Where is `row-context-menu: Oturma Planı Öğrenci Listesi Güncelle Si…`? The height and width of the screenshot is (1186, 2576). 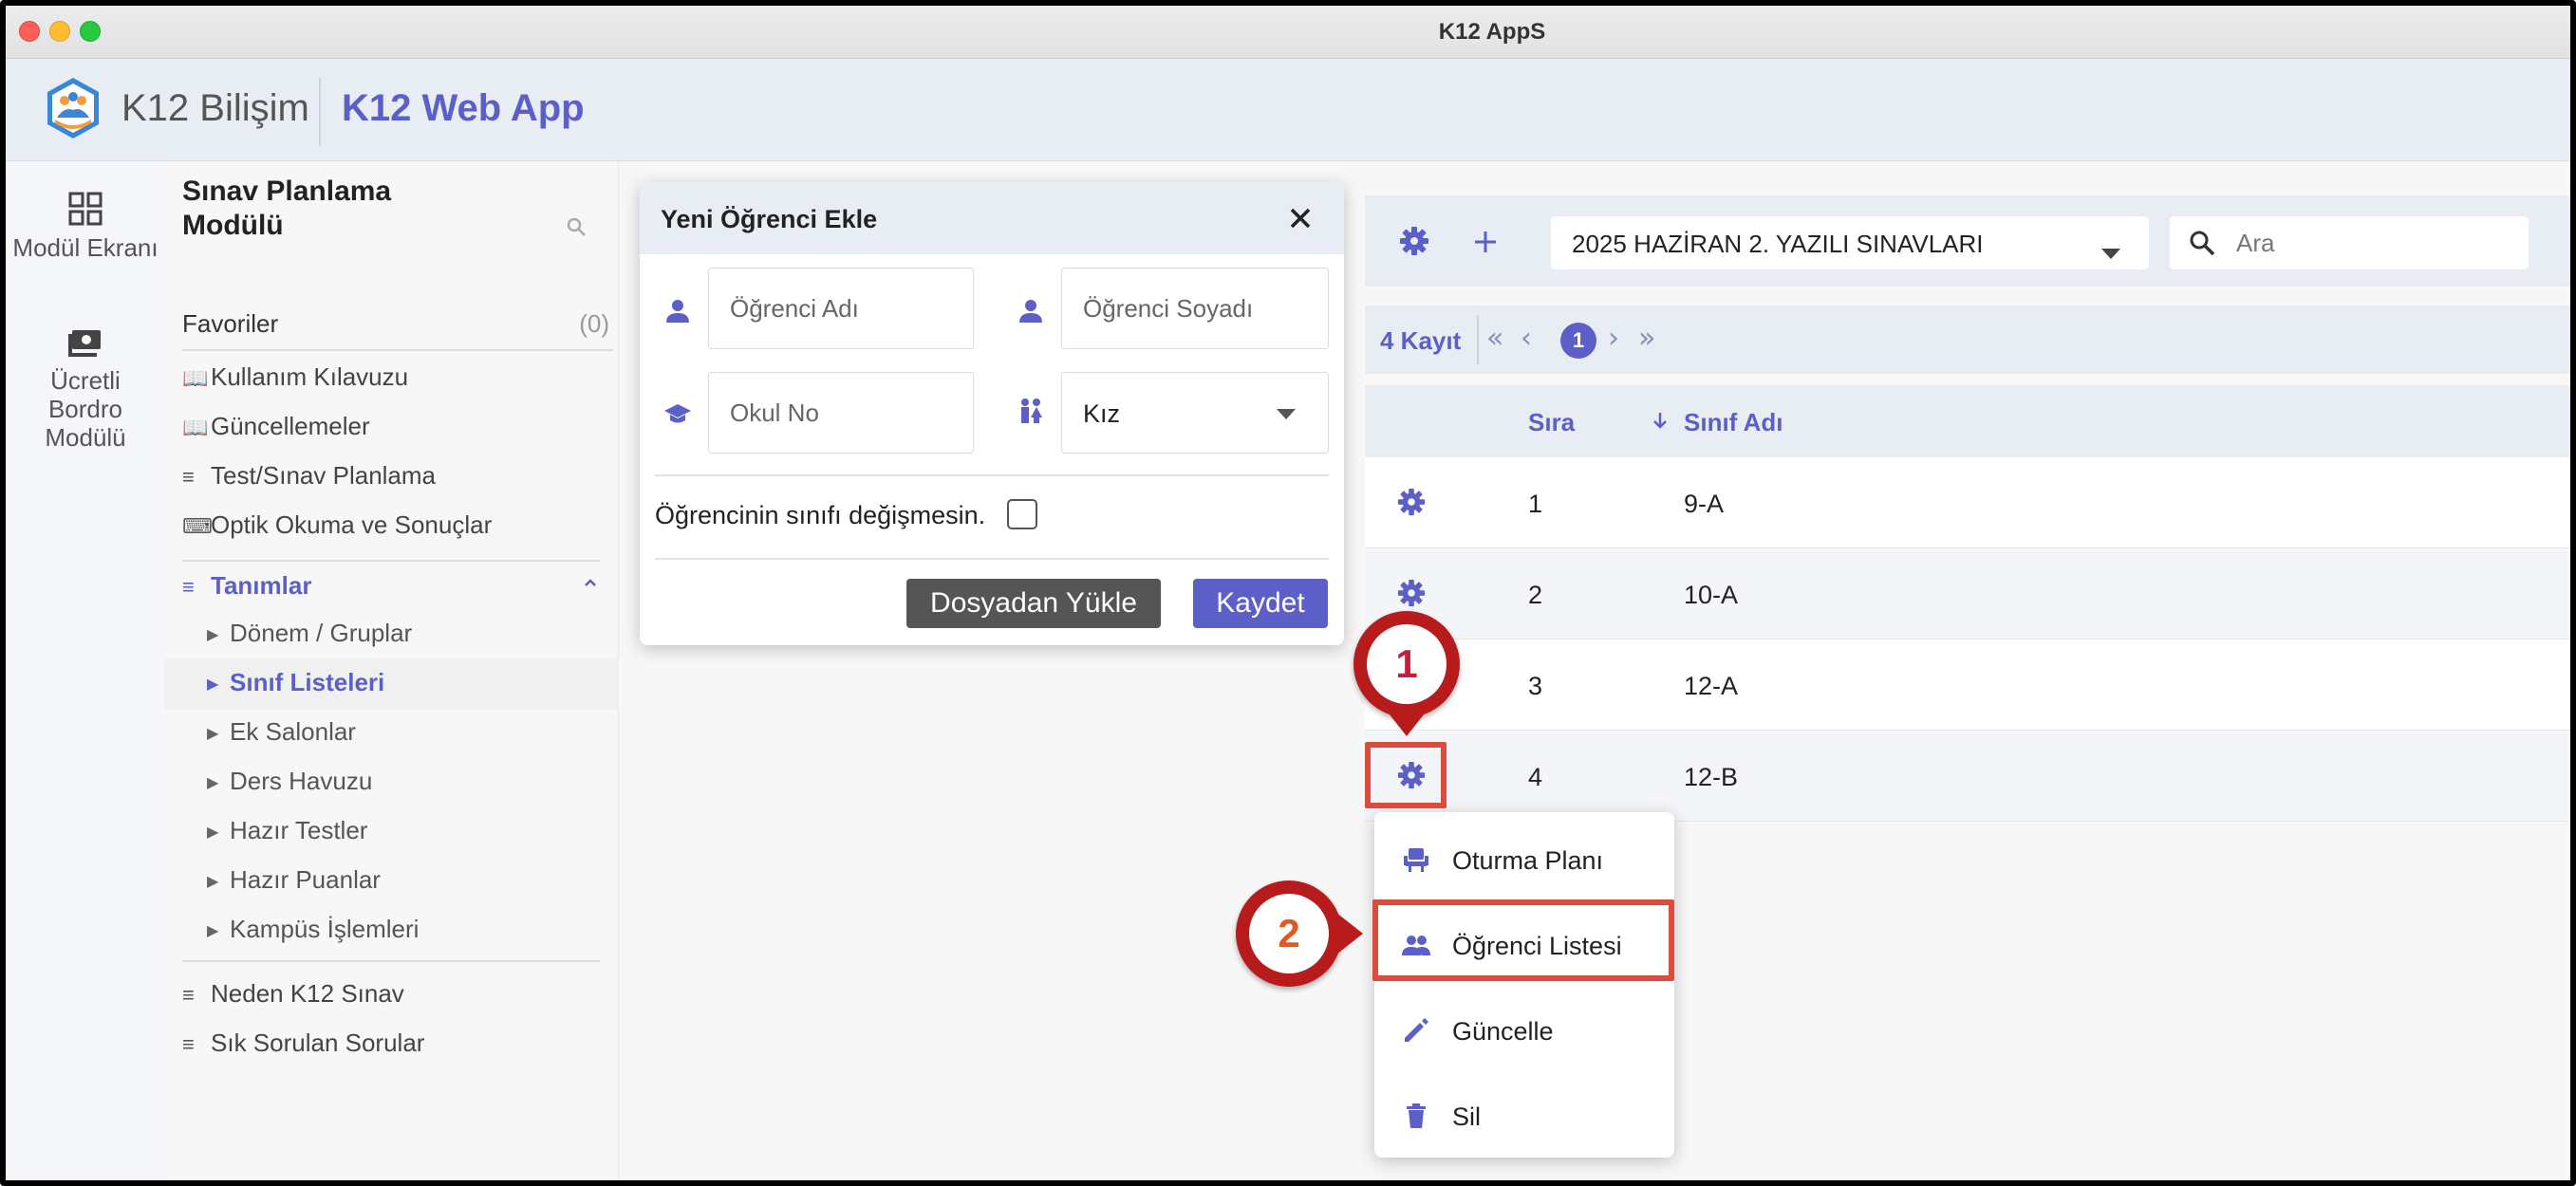 row-context-menu: Oturma Planı Öğrenci Listesi Güncelle Si… is located at coordinates (1524, 985).